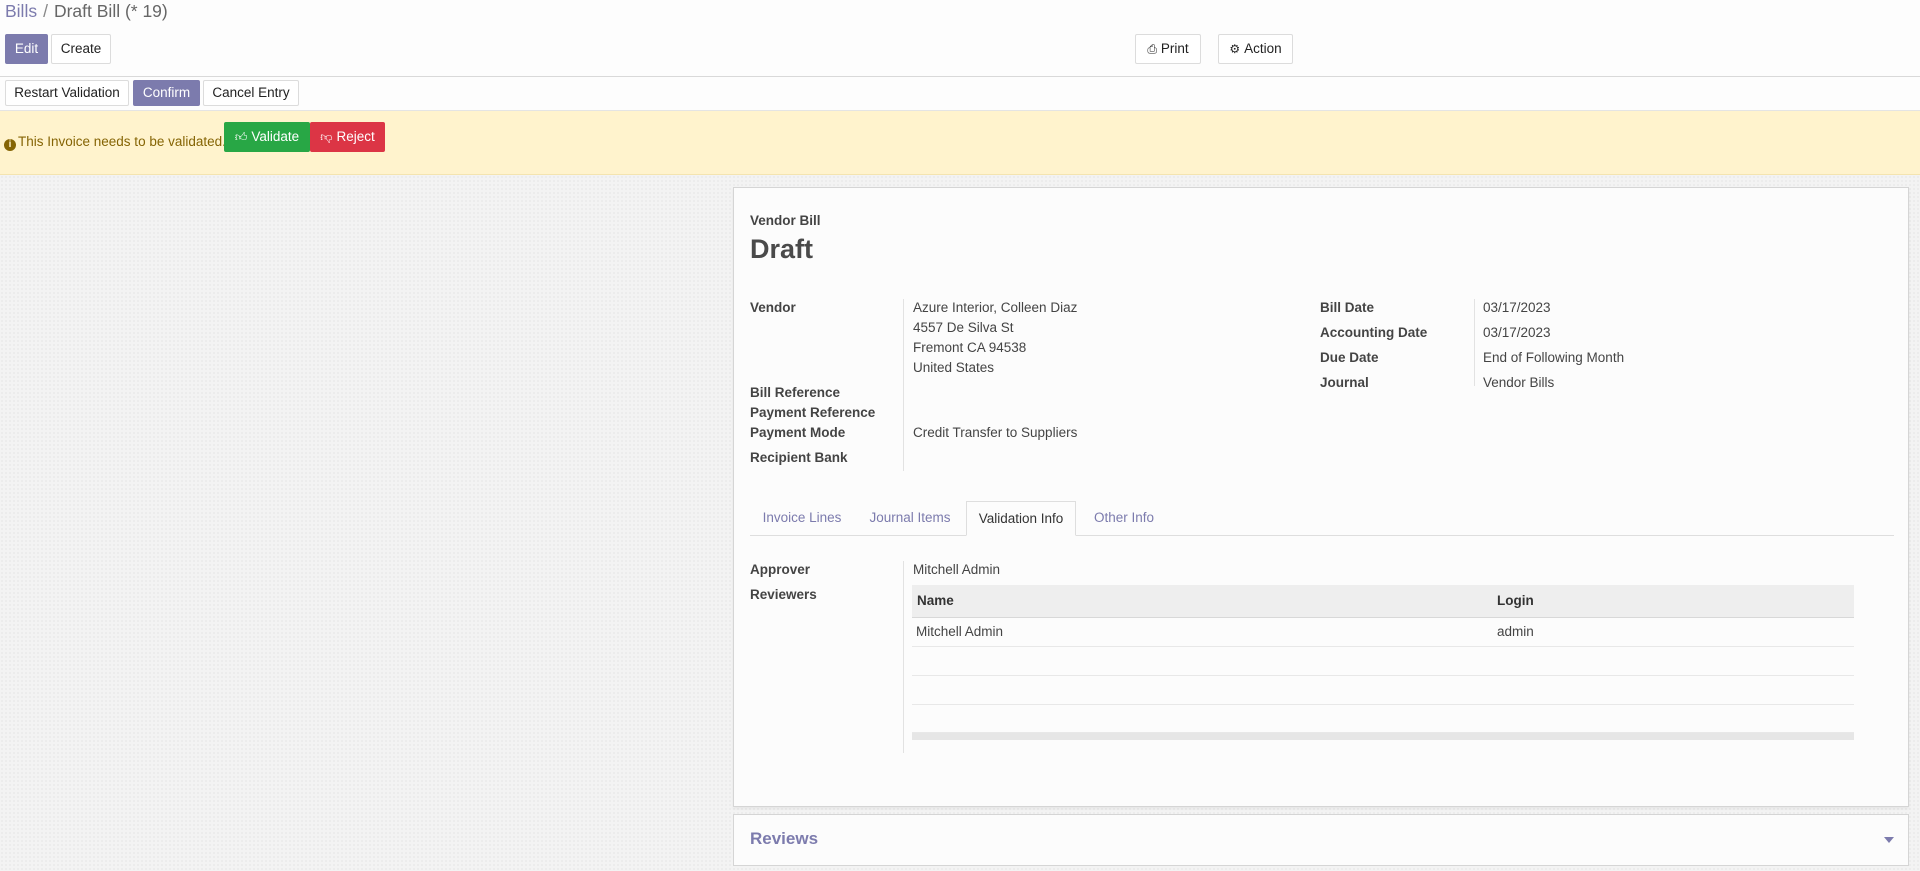 This screenshot has width=1920, height=871. What do you see at coordinates (1152, 49) in the screenshot?
I see `printer-icon: ⎙` at bounding box center [1152, 49].